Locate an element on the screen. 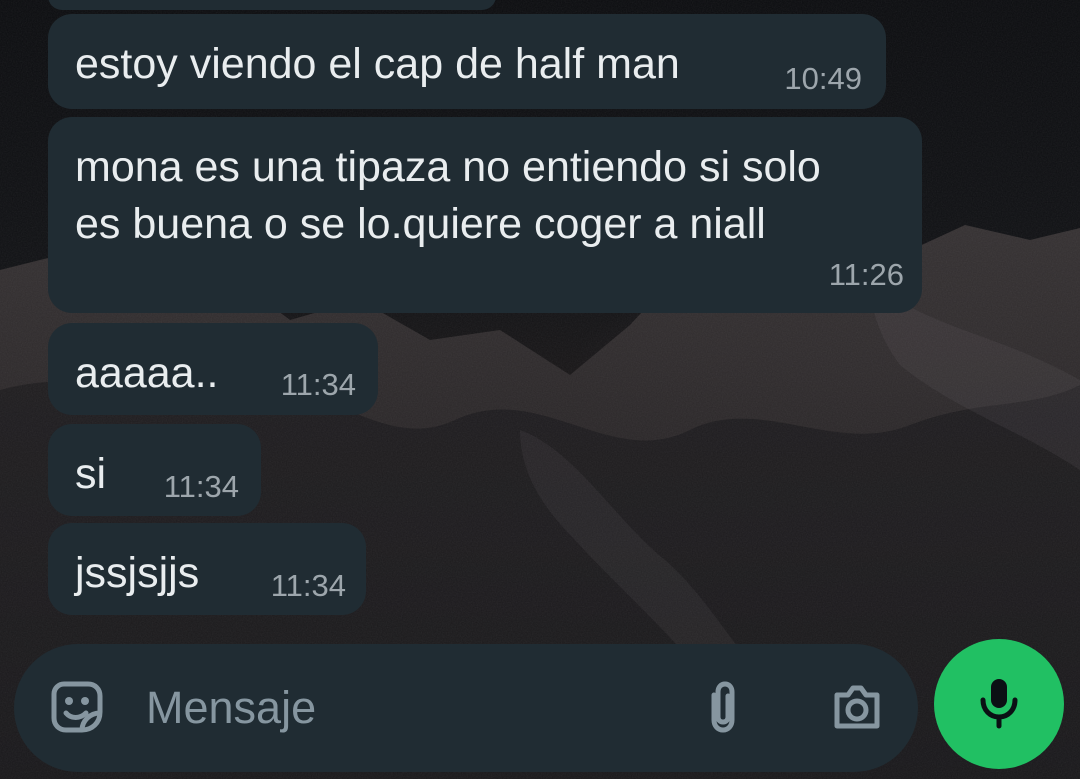 Image resolution: width=1080 pixels, height=779 pixels. message-text: si is located at coordinates (91, 474).